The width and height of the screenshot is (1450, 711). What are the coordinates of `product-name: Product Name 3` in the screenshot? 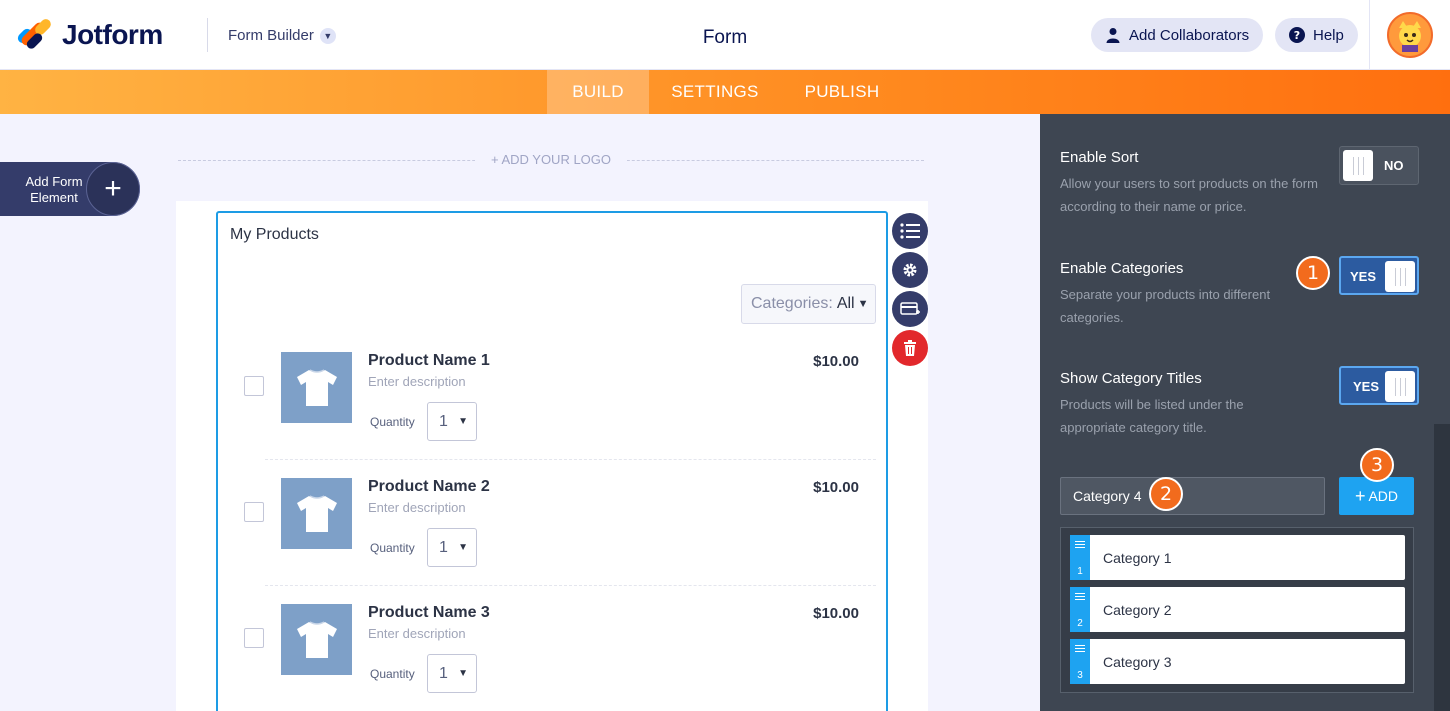 It's located at (429, 613).